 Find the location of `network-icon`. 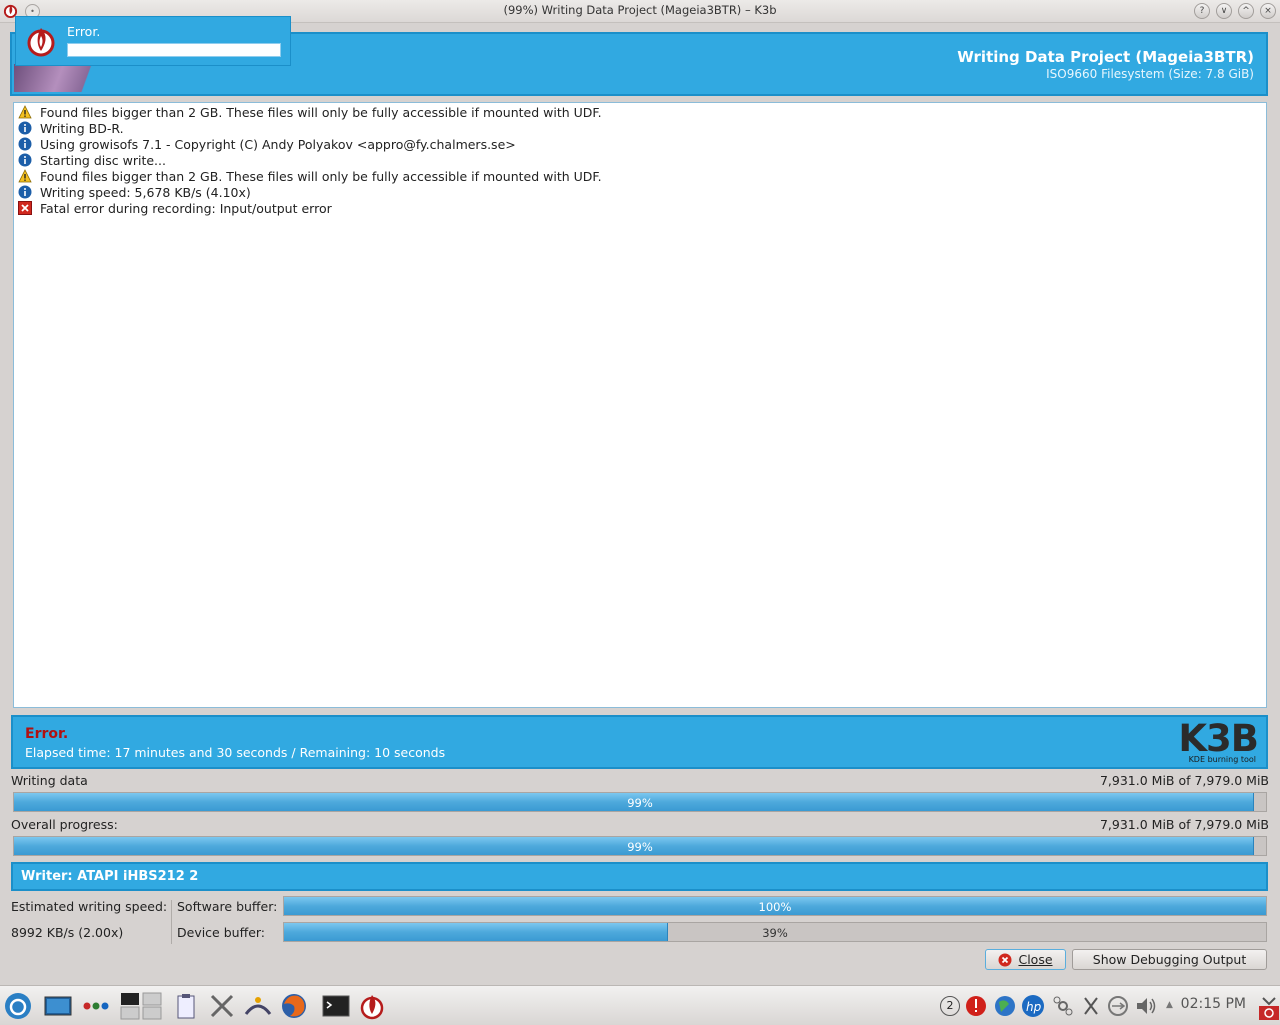

network-icon is located at coordinates (258, 1006).